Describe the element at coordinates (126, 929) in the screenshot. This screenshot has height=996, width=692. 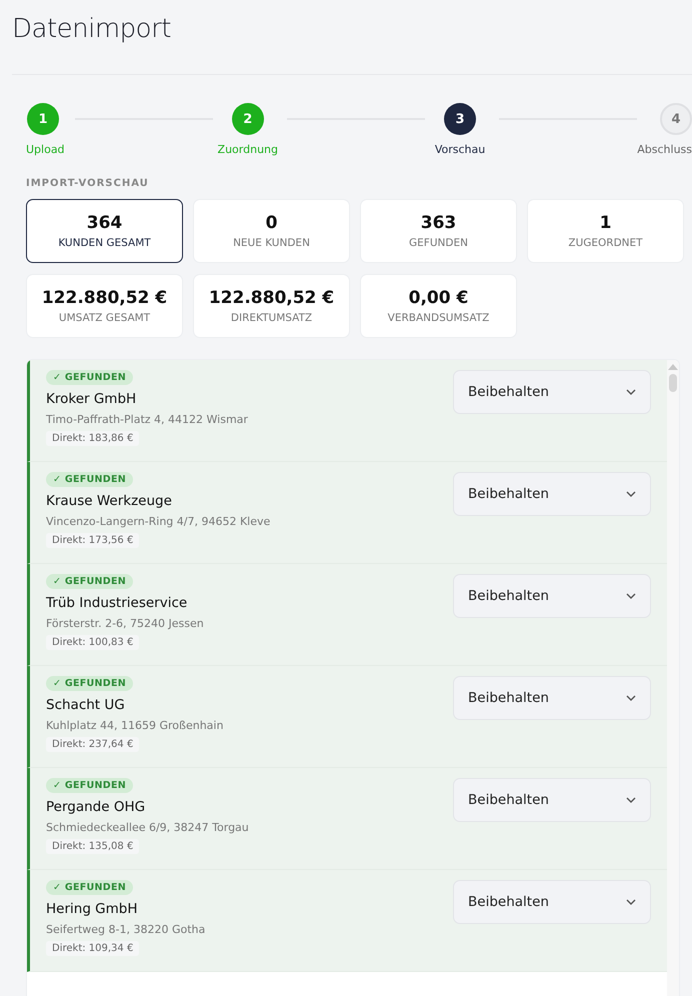
I see `customer-address: Seifertweg 8-1, 38220 Gotha` at that location.